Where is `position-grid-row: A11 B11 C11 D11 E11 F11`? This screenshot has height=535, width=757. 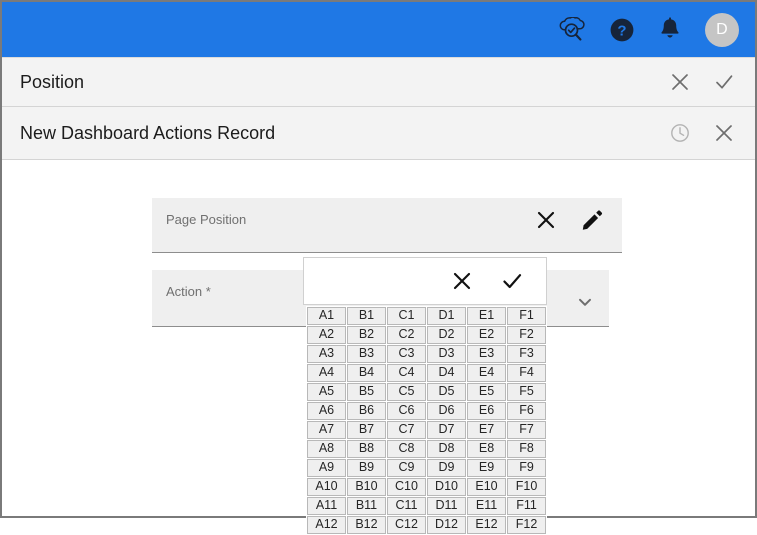 position-grid-row: A11 B11 C11 D11 E11 F11 is located at coordinates (426, 506).